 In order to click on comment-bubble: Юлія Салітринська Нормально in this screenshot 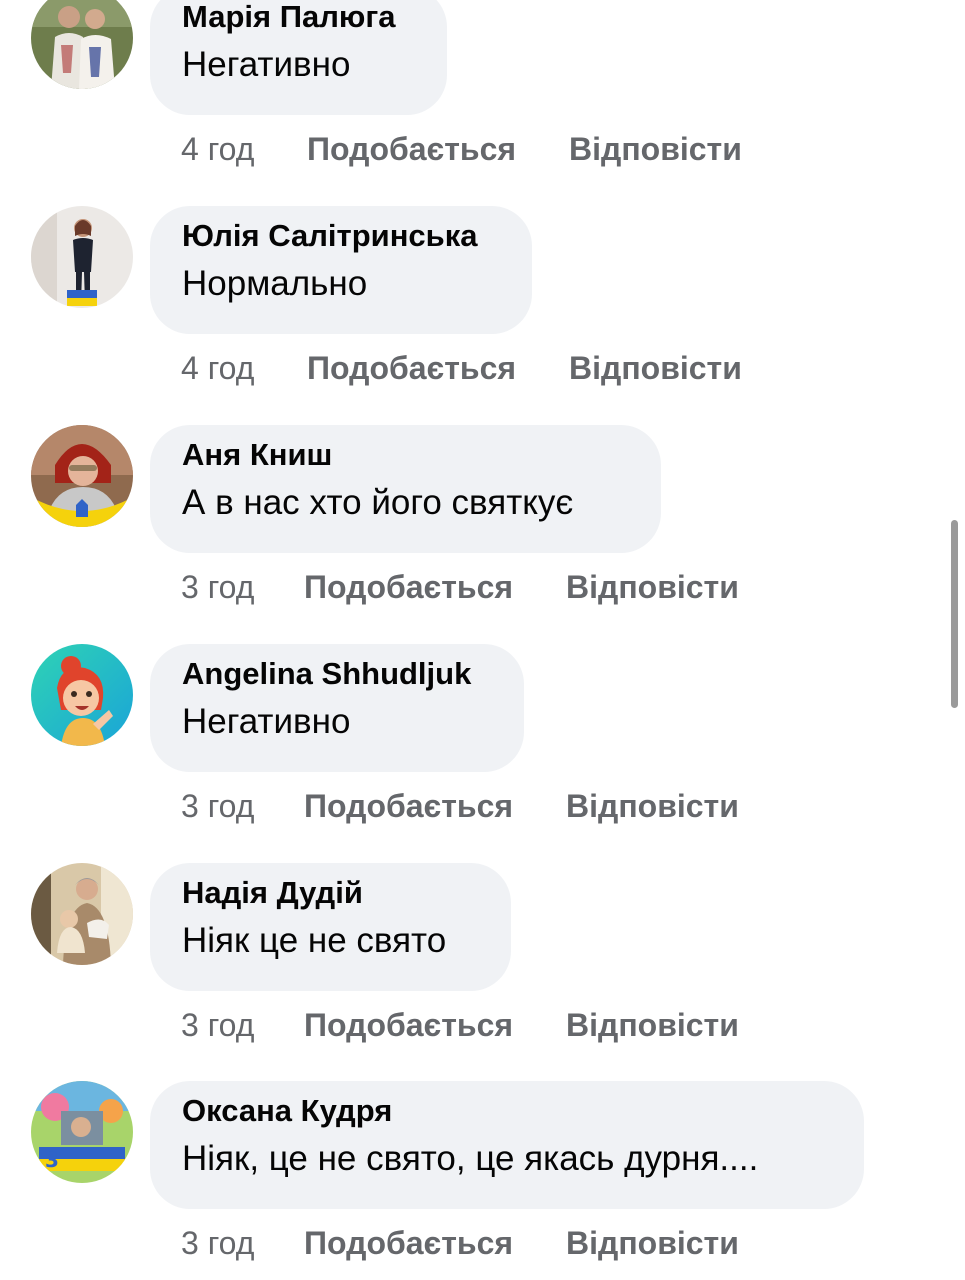, I will do `click(341, 270)`.